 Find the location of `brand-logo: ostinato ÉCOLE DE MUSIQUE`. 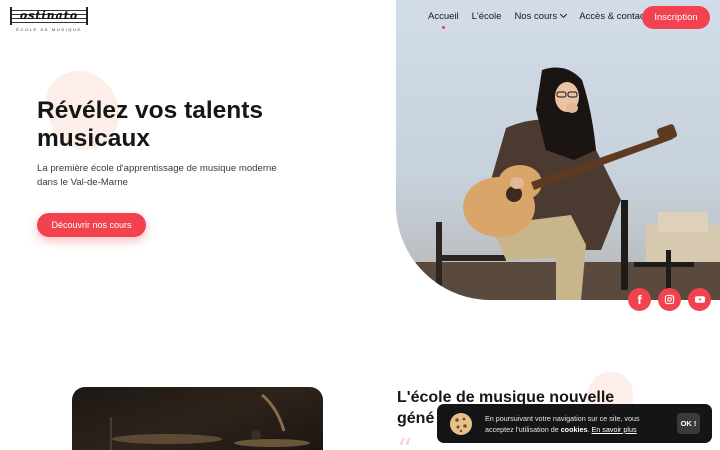

brand-logo: ostinato ÉCOLE DE MUSIQUE is located at coordinates (49, 19).